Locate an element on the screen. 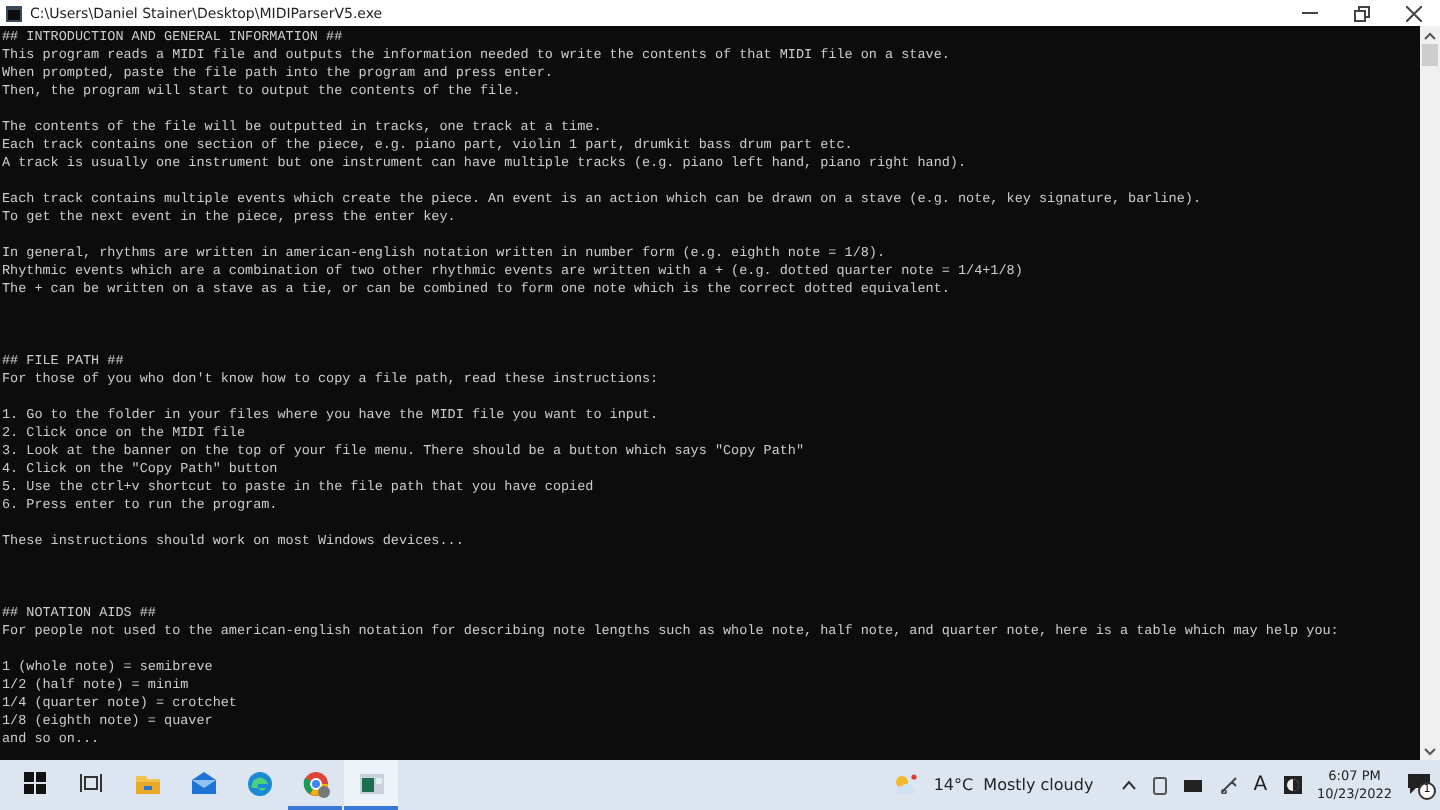  weather-text: 14°C Mostly cloudy is located at coordinates (1013, 785).